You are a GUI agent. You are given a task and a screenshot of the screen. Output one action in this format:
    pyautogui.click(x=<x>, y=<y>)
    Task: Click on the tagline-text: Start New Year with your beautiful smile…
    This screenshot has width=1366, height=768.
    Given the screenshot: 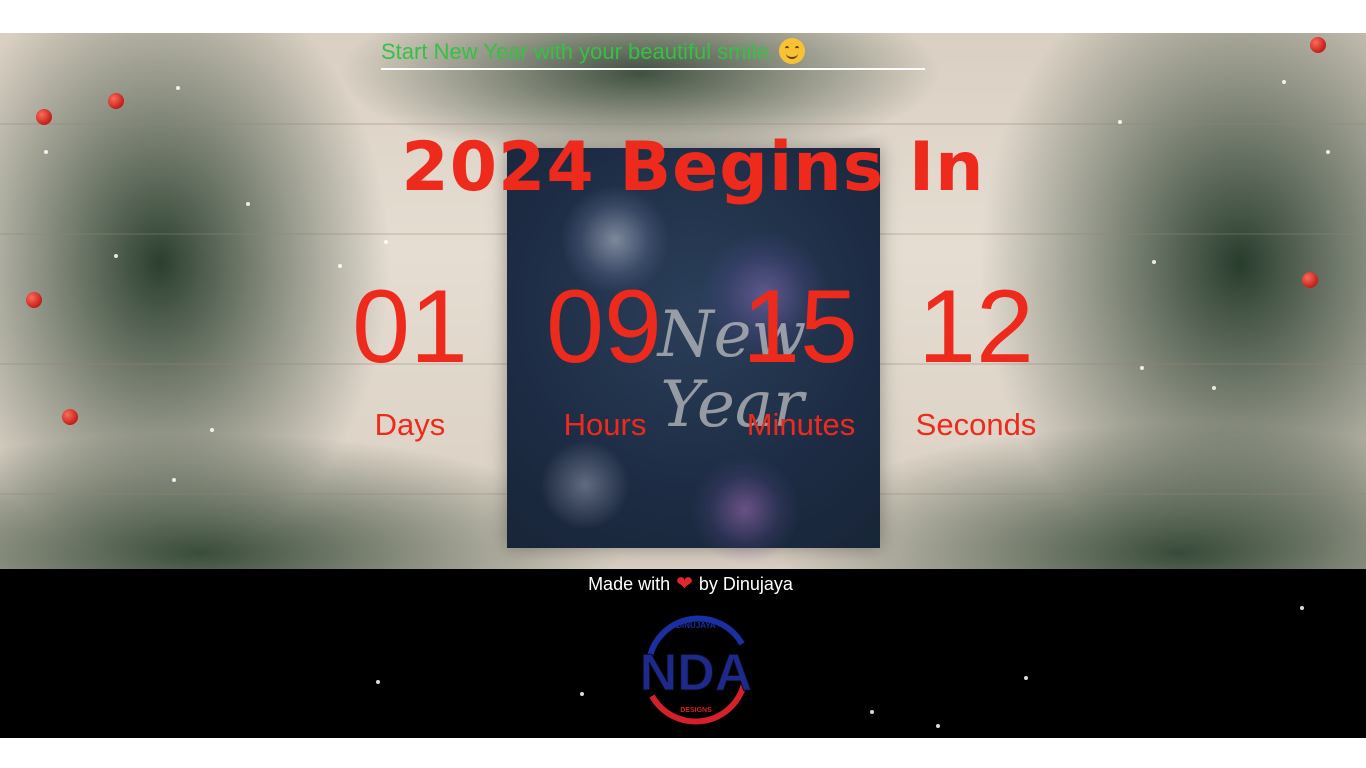 What is the action you would take?
    pyautogui.click(x=578, y=51)
    